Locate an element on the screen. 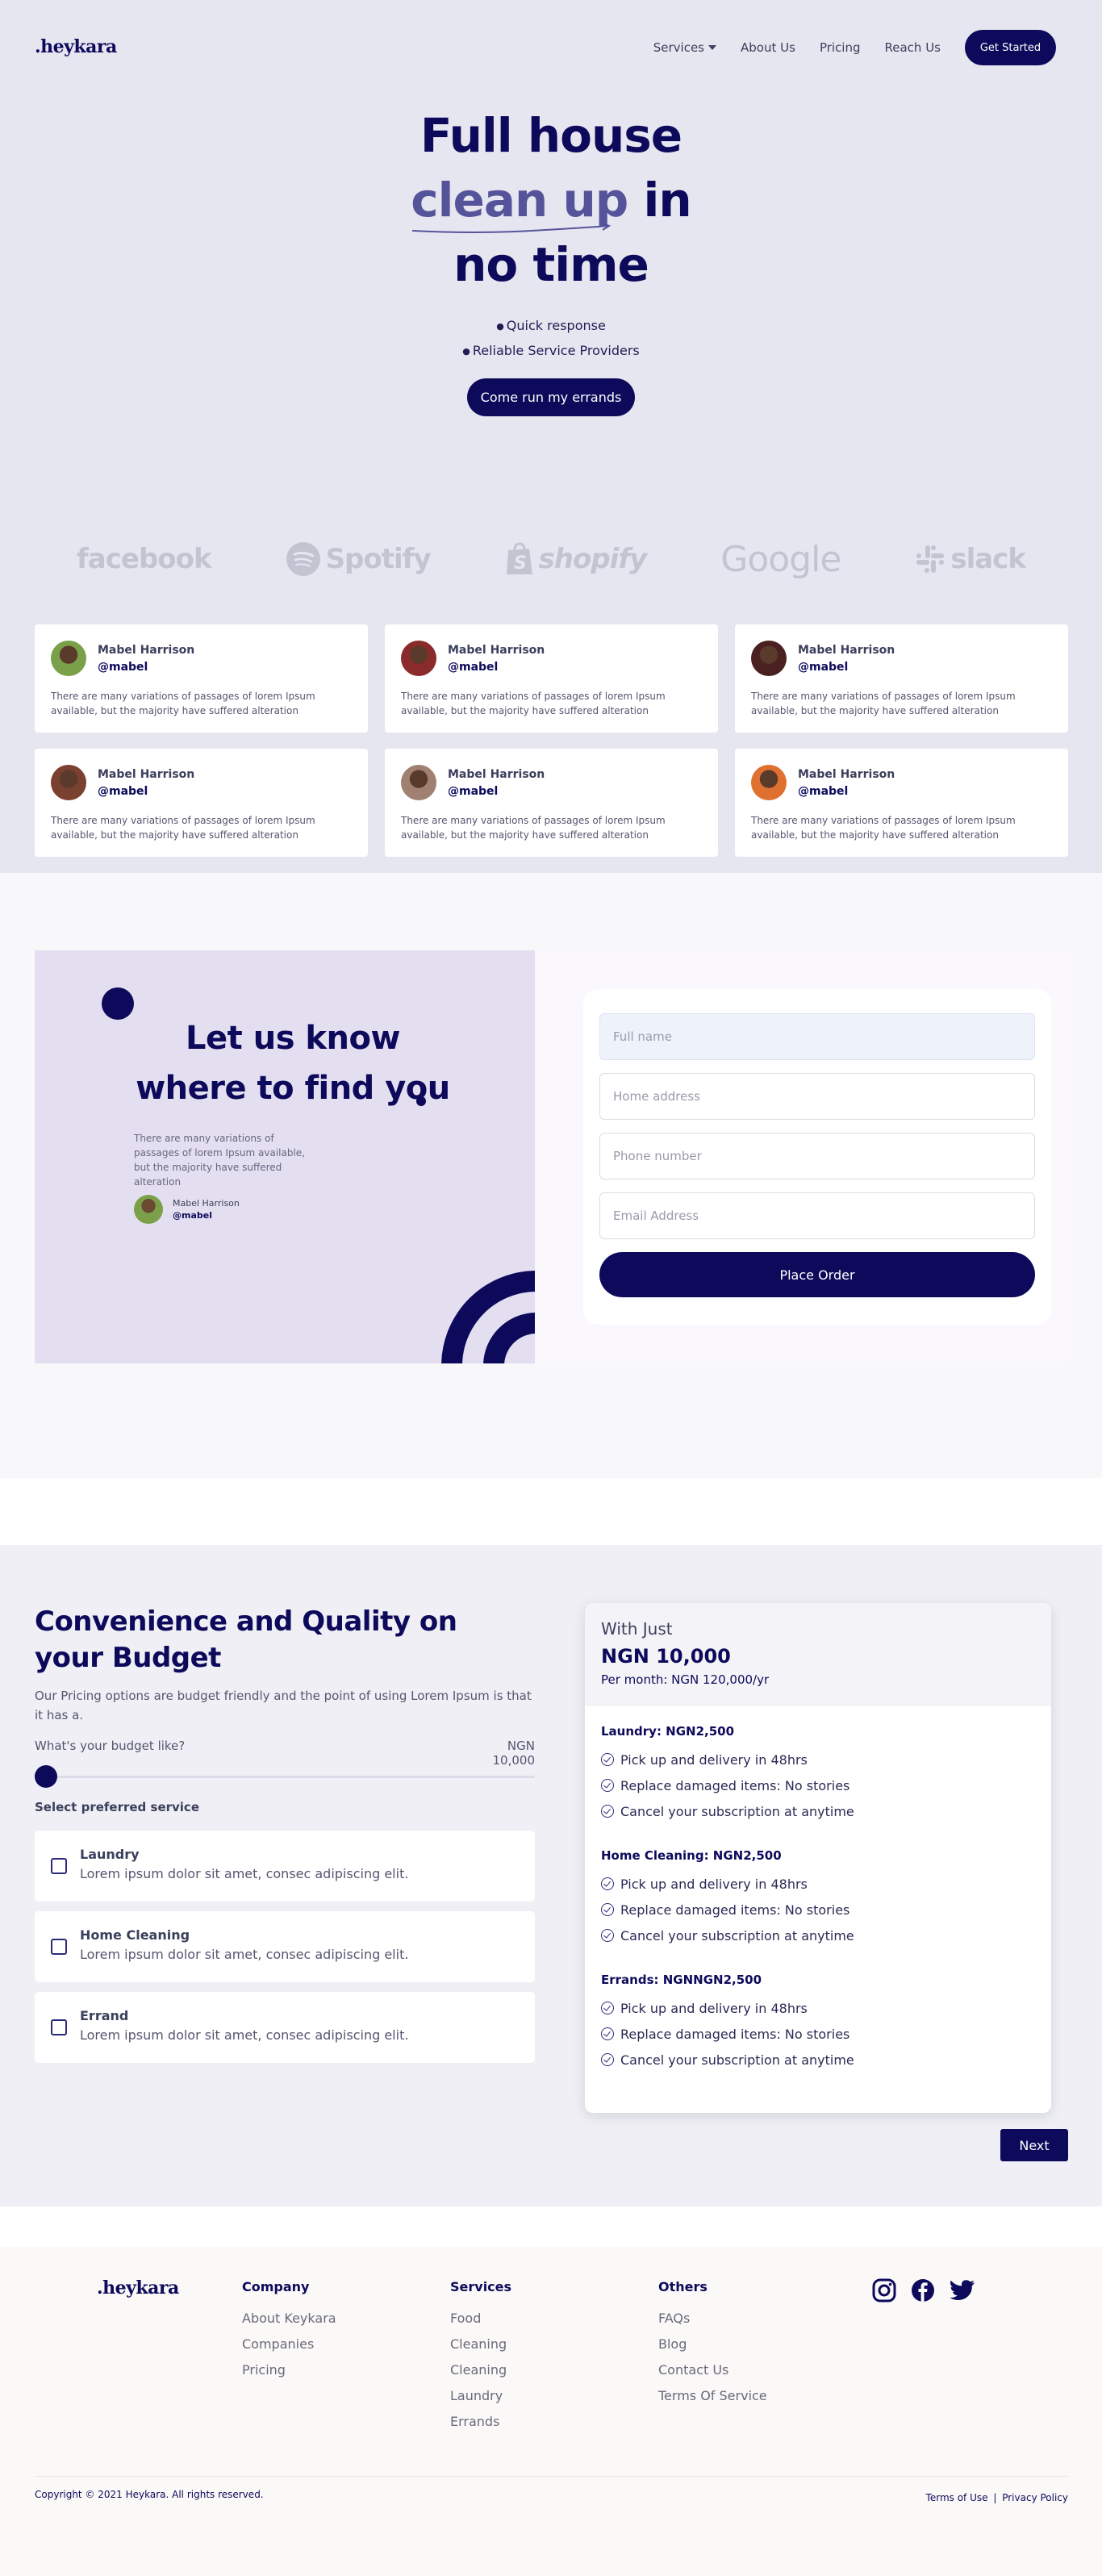 The image size is (1102, 2576). budget-slider-thumb is located at coordinates (46, 1776).